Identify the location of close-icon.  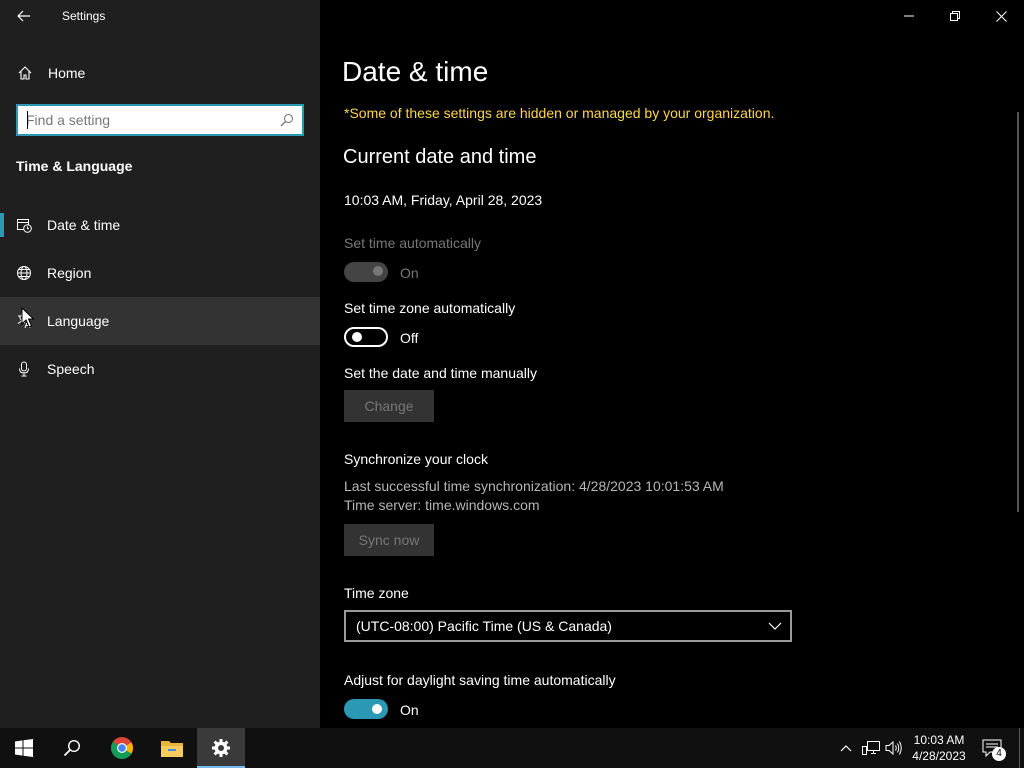
(1001, 16).